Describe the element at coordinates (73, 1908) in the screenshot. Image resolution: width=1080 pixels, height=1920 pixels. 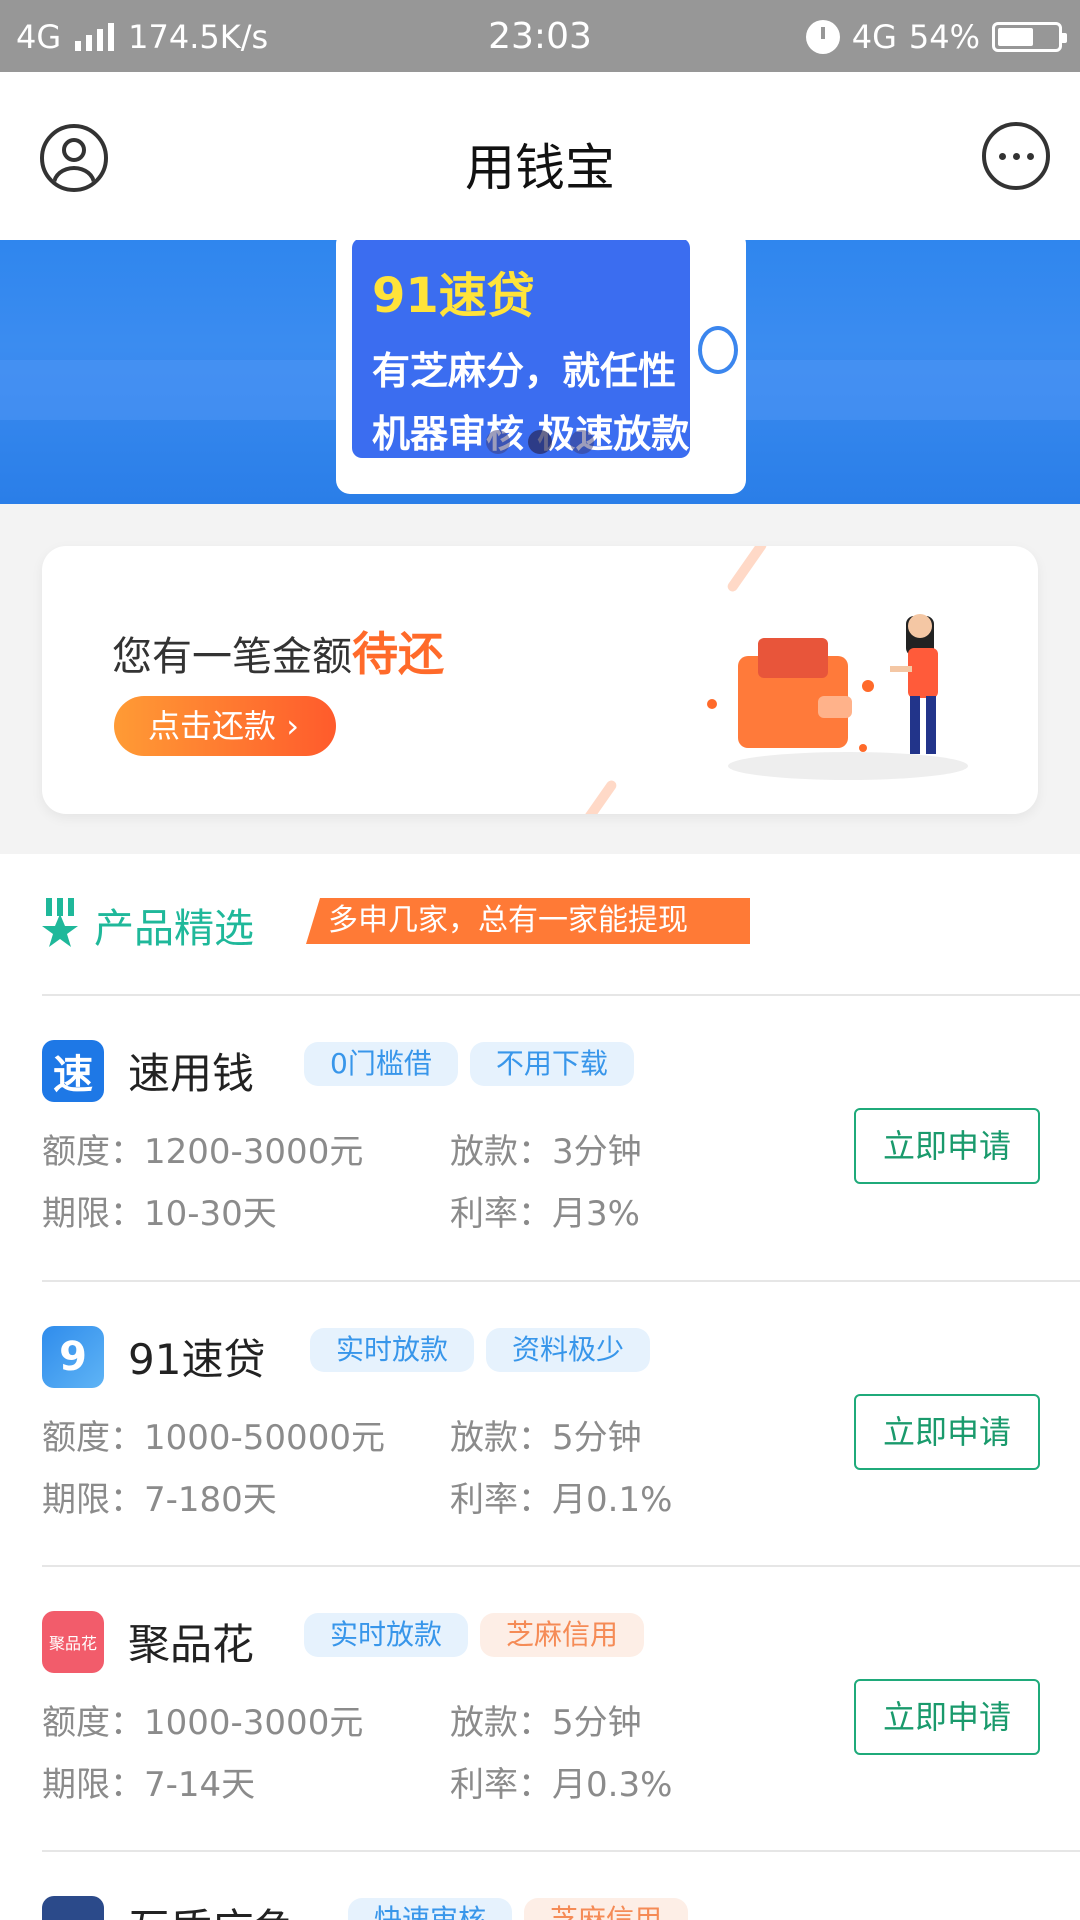
I see `product-logo` at that location.